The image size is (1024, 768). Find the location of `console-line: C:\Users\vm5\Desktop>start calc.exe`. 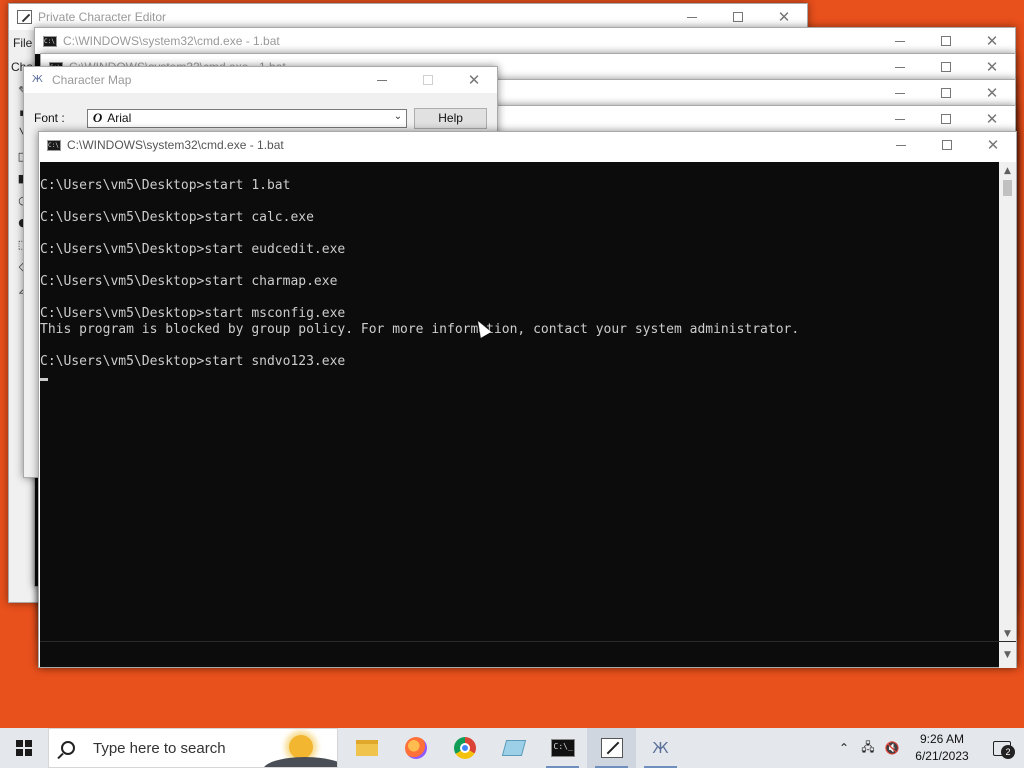

console-line: C:\Users\vm5\Desktop>start calc.exe is located at coordinates (177, 217).